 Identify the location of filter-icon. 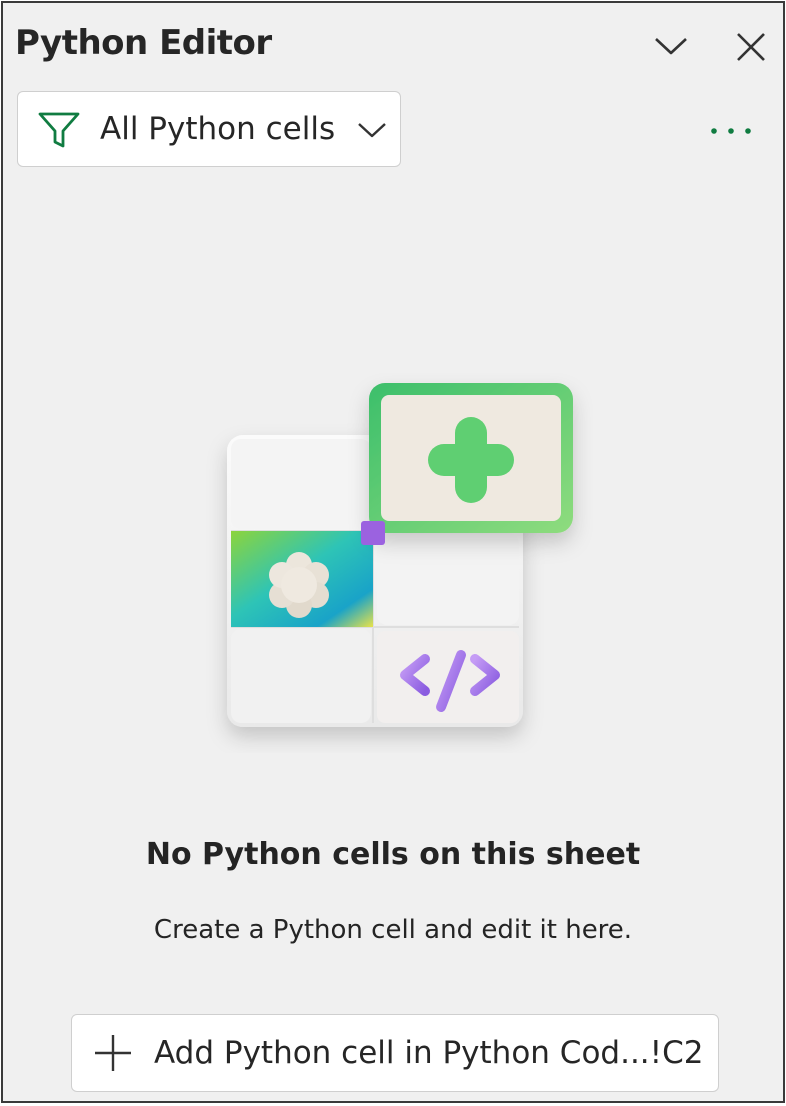
(59, 130).